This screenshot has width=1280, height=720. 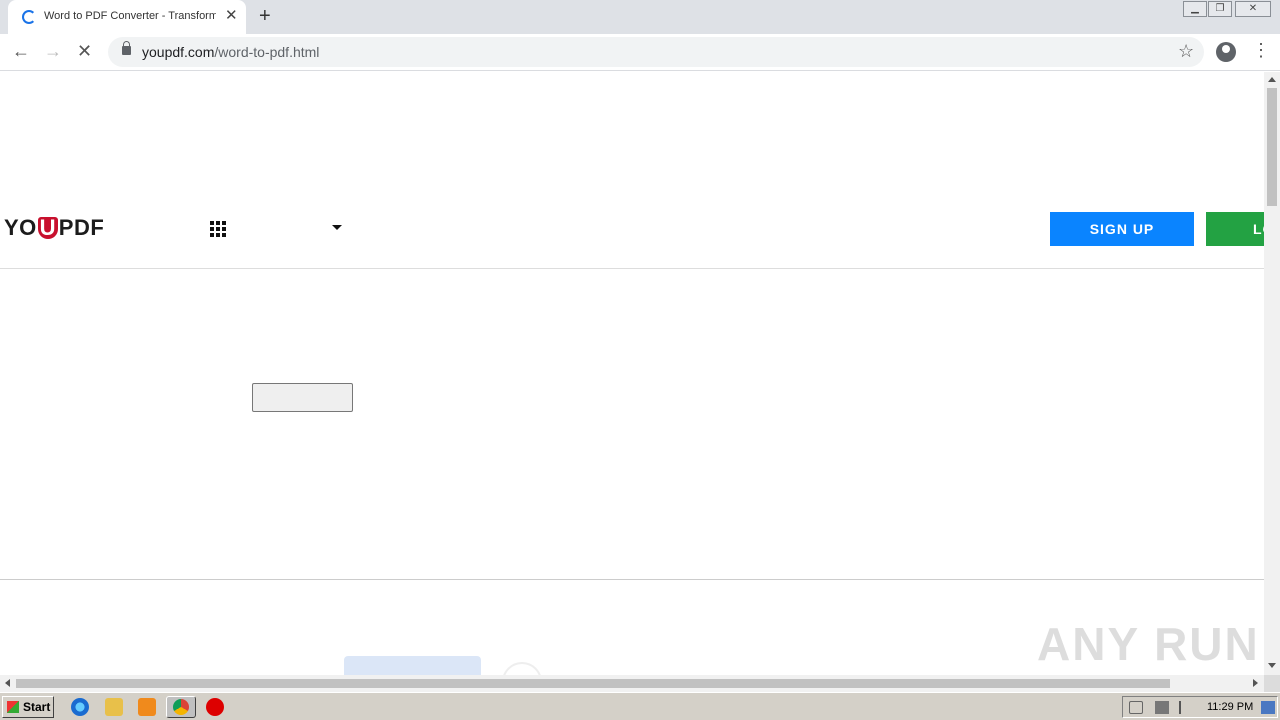 What do you see at coordinates (13, 707) in the screenshot?
I see `windows-flag-icon` at bounding box center [13, 707].